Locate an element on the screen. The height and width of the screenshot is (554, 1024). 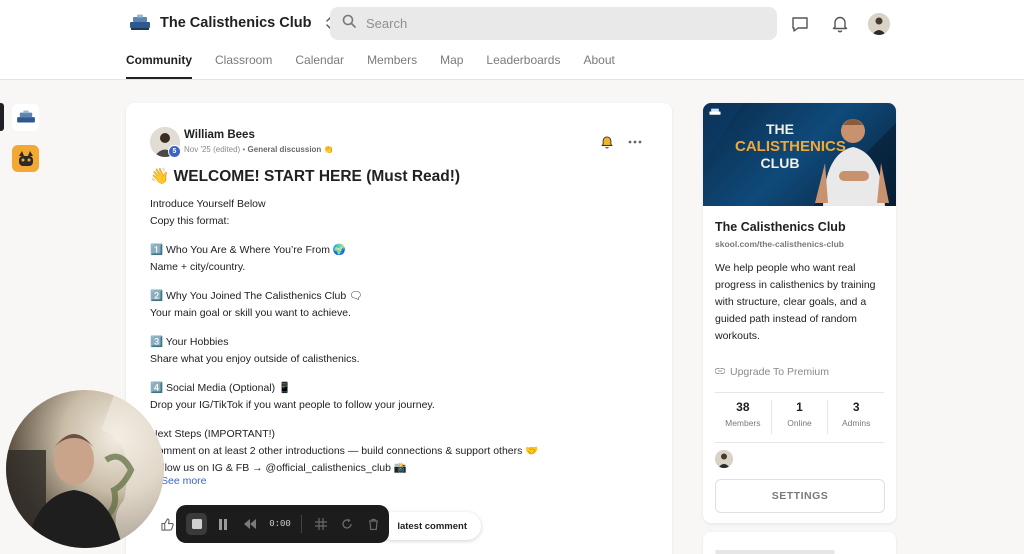
banner-line: CLUB is located at coordinates (780, 163).